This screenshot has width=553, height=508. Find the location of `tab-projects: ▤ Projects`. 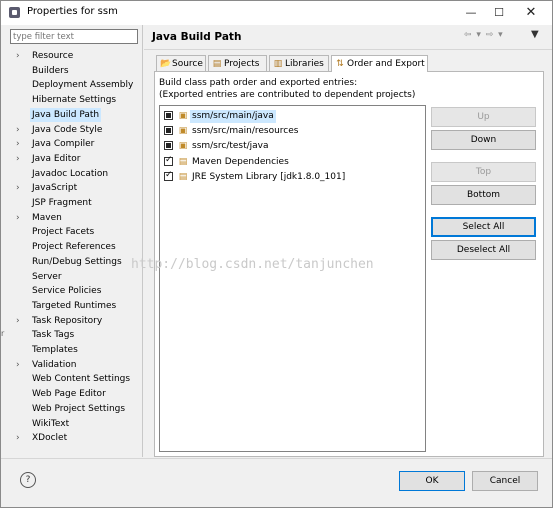

tab-projects: ▤ Projects is located at coordinates (237, 63).